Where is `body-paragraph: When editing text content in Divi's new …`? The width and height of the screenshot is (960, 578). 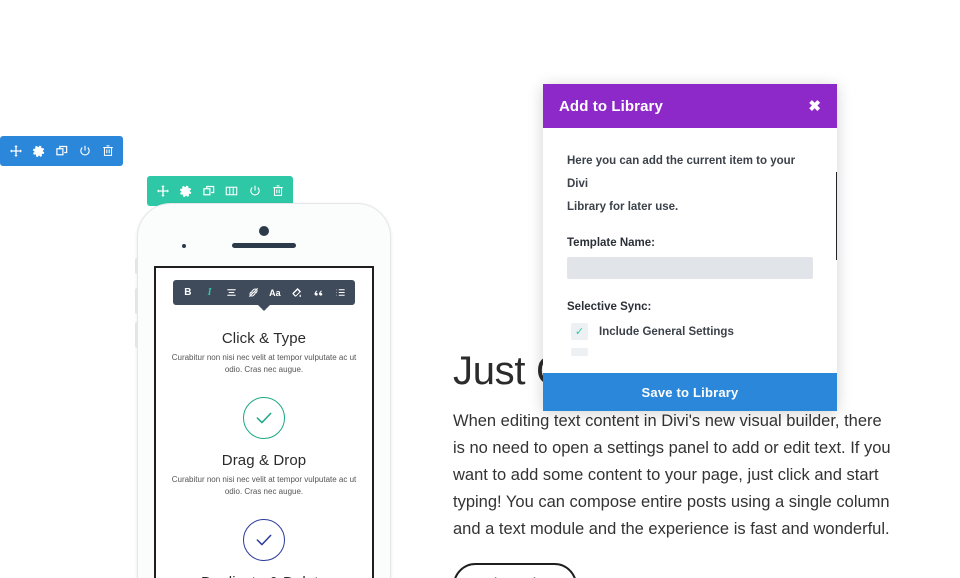 body-paragraph: When editing text content in Divi's new … is located at coordinates (672, 475).